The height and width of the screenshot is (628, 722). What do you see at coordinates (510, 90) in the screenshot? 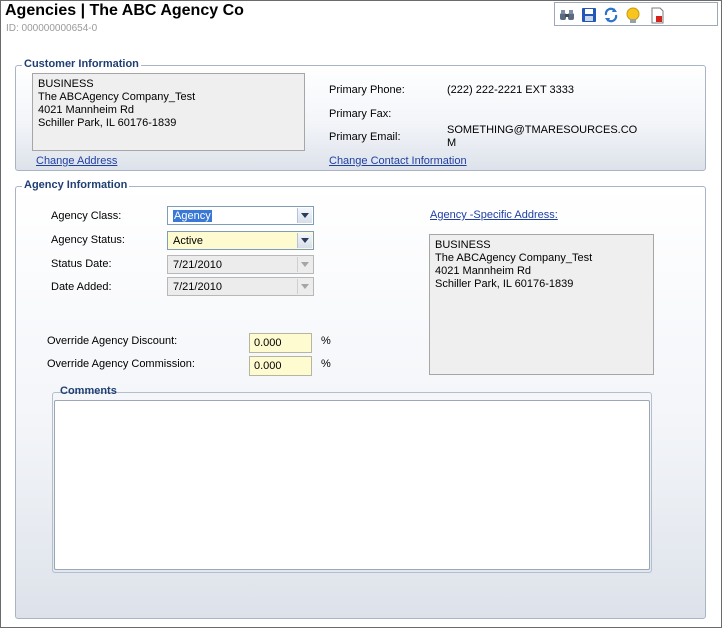
I see `primary-phone-value: (222) 222-2221 EXT 3333` at bounding box center [510, 90].